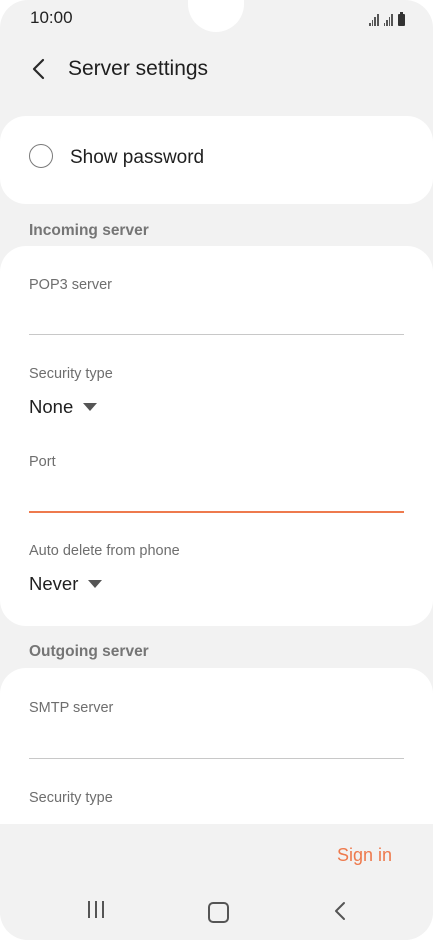 This screenshot has width=433, height=940. Describe the element at coordinates (401, 19) in the screenshot. I see `battery-icon` at that location.